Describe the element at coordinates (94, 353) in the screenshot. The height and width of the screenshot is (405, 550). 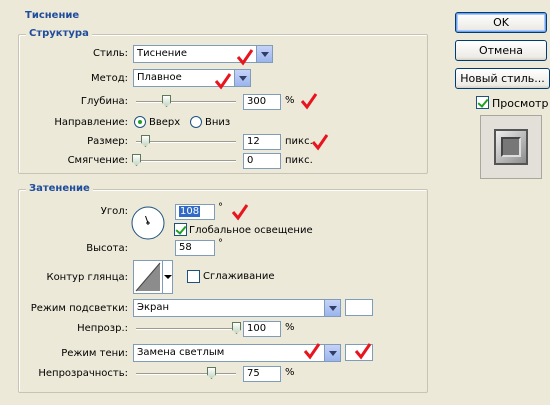
I see `shadow-mode-label: Режим тени:` at that location.